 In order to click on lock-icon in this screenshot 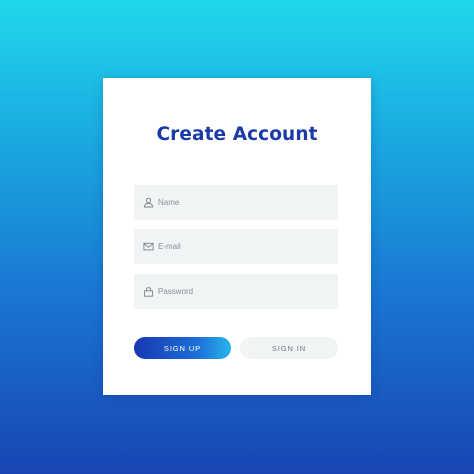, I will do `click(148, 291)`.